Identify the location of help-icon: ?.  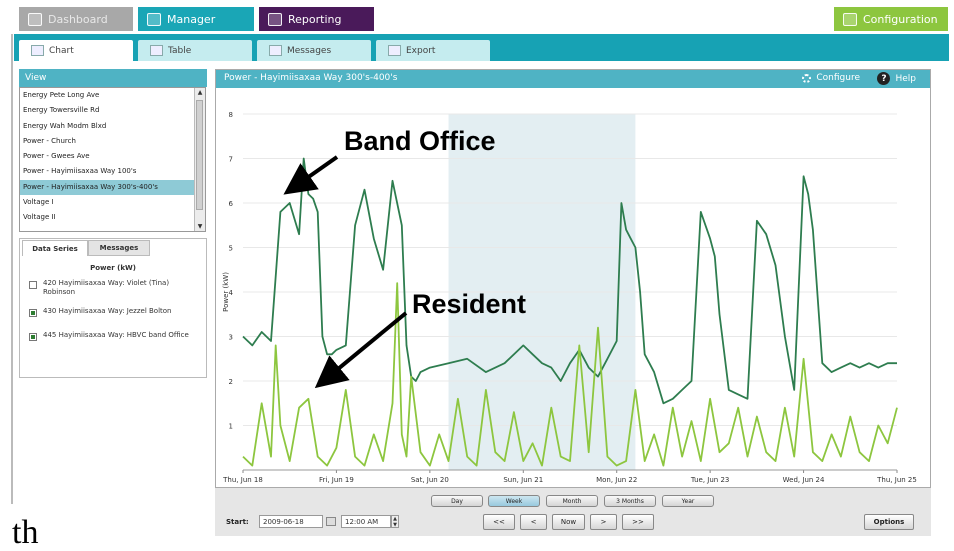
(884, 78).